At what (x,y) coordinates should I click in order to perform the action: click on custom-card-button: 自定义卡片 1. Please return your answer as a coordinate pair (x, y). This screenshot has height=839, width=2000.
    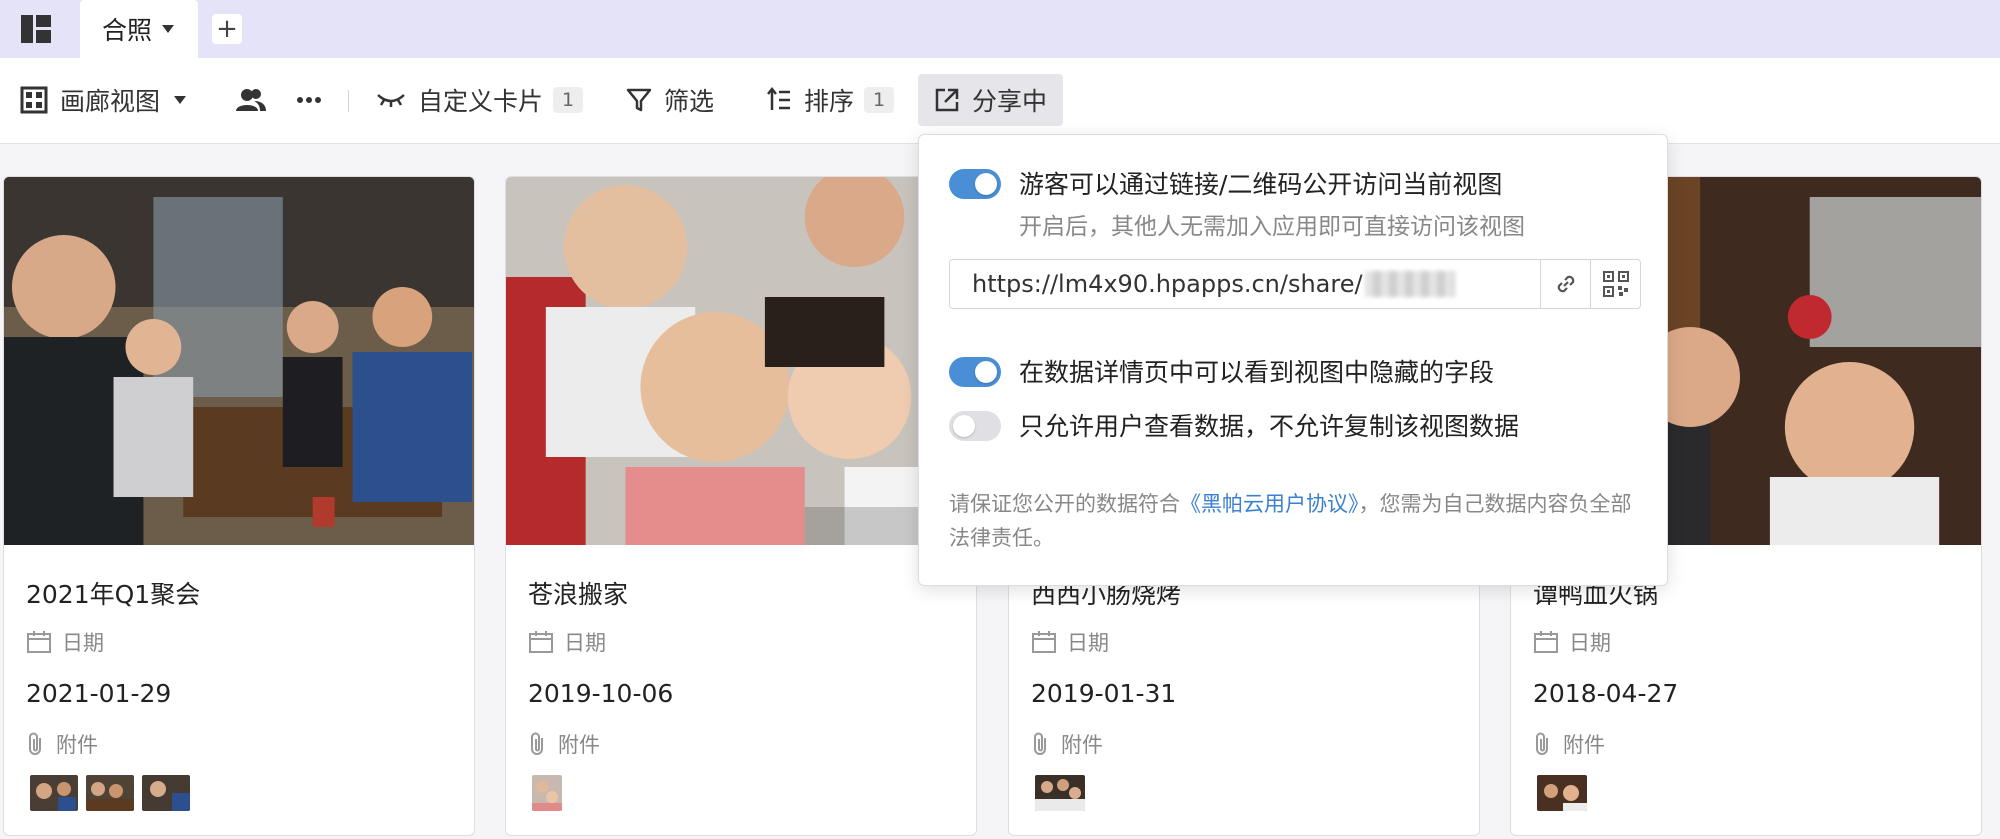
    Looking at the image, I should click on (480, 100).